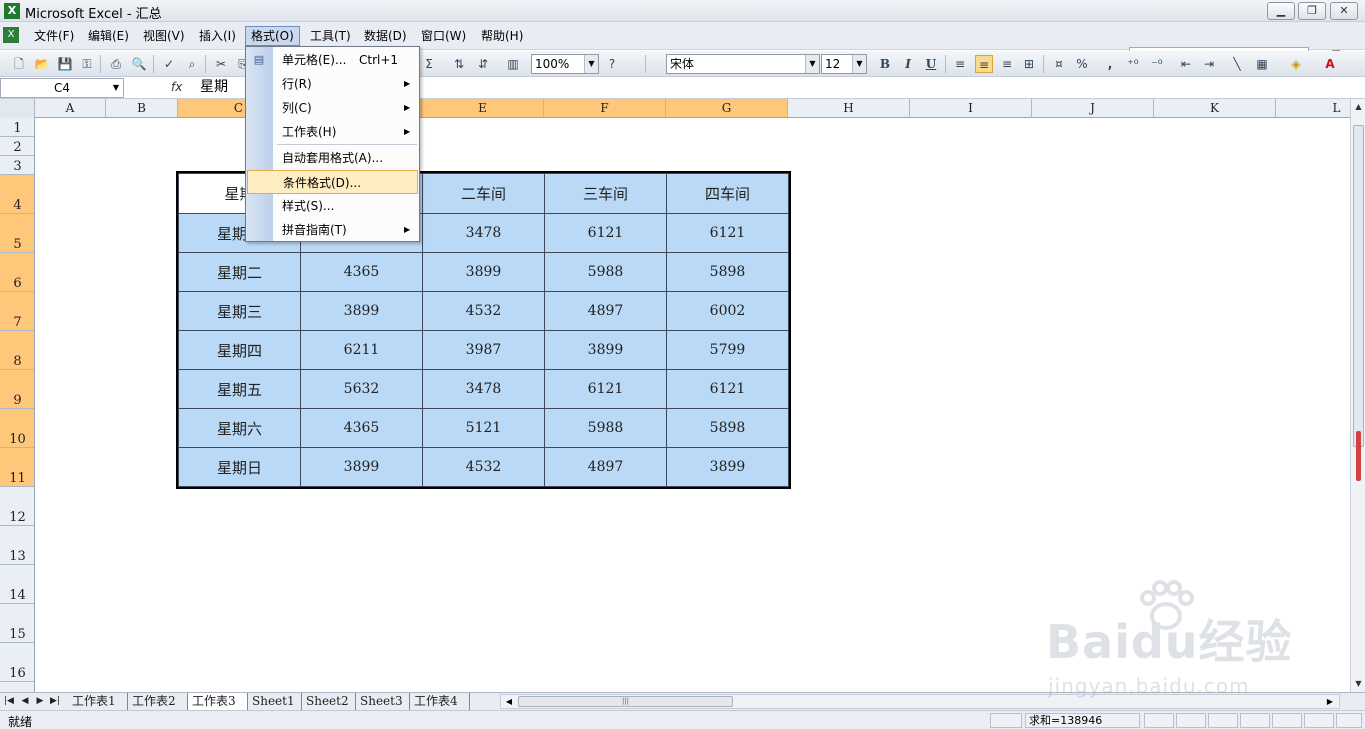 This screenshot has width=1365, height=729. What do you see at coordinates (329, 701) in the screenshot?
I see `sheet-tab-5: Sheet2` at bounding box center [329, 701].